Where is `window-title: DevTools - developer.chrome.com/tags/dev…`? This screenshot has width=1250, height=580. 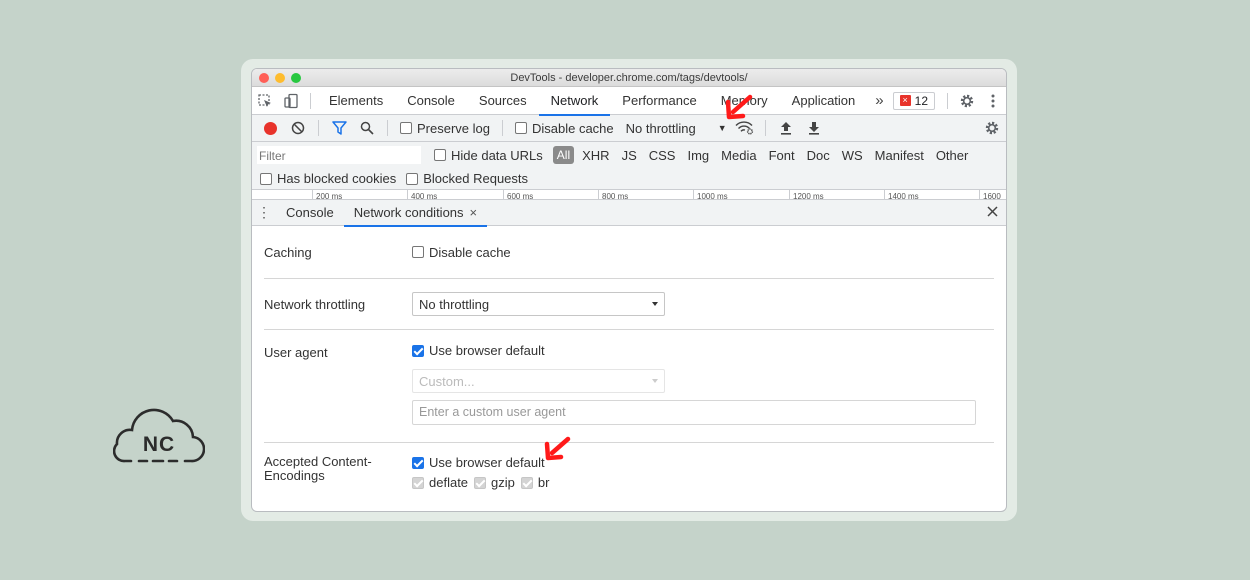 window-title: DevTools - developer.chrome.com/tags/dev… is located at coordinates (629, 78).